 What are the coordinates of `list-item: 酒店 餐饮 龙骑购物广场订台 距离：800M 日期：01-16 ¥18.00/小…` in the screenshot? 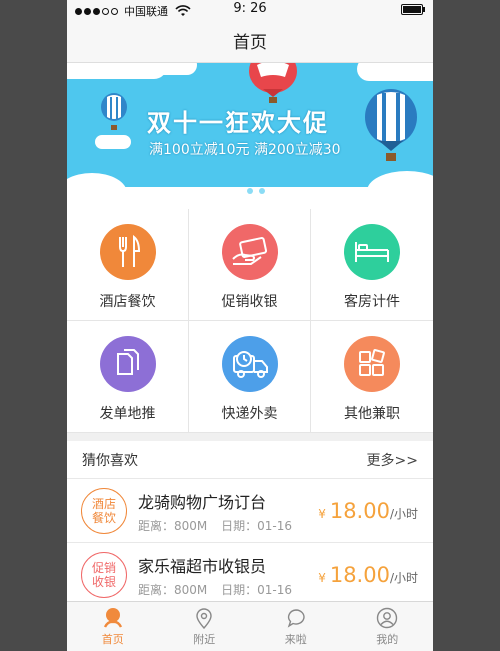 It's located at (250, 511).